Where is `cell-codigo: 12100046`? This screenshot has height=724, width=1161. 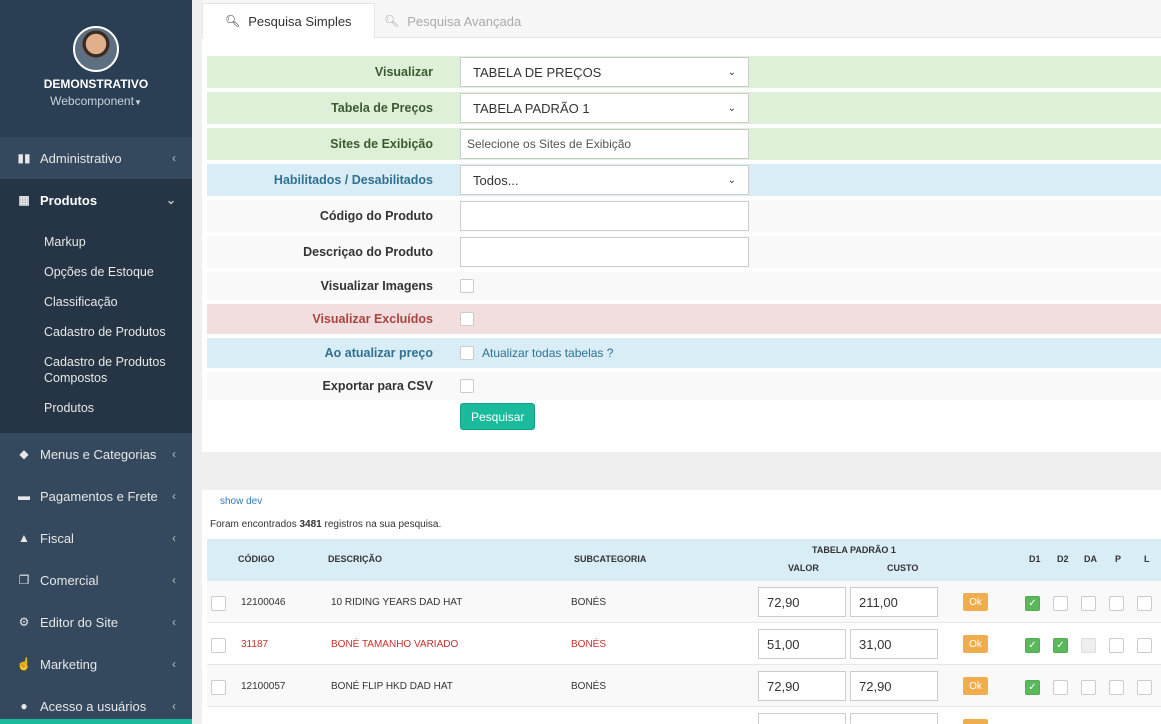 cell-codigo: 12100046 is located at coordinates (263, 602).